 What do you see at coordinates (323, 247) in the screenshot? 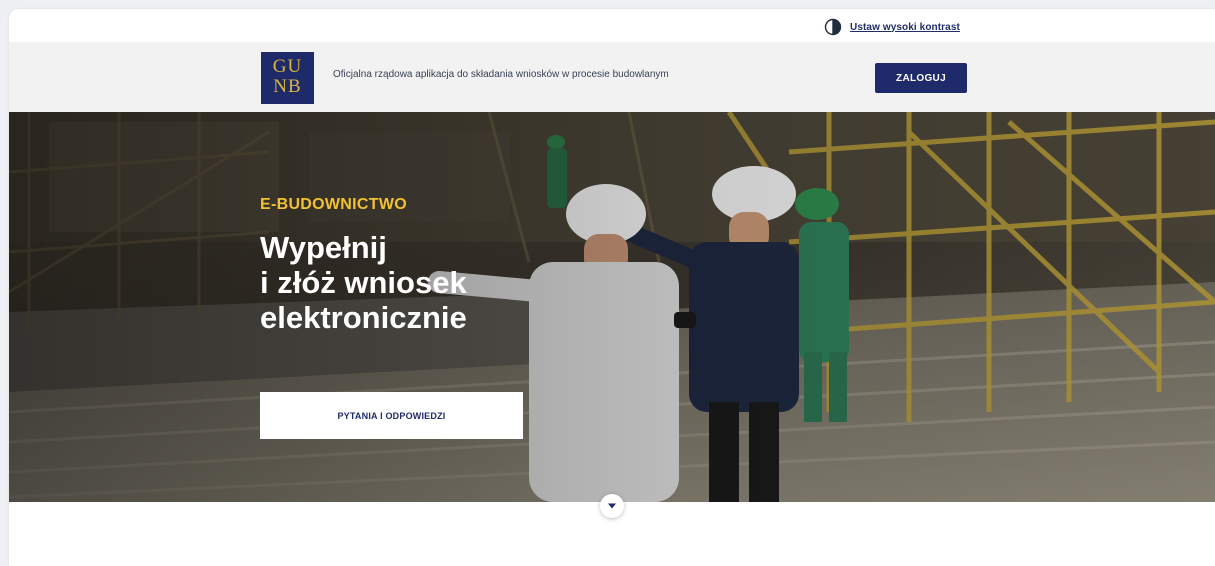
I see `headline-line: Wypełnij` at bounding box center [323, 247].